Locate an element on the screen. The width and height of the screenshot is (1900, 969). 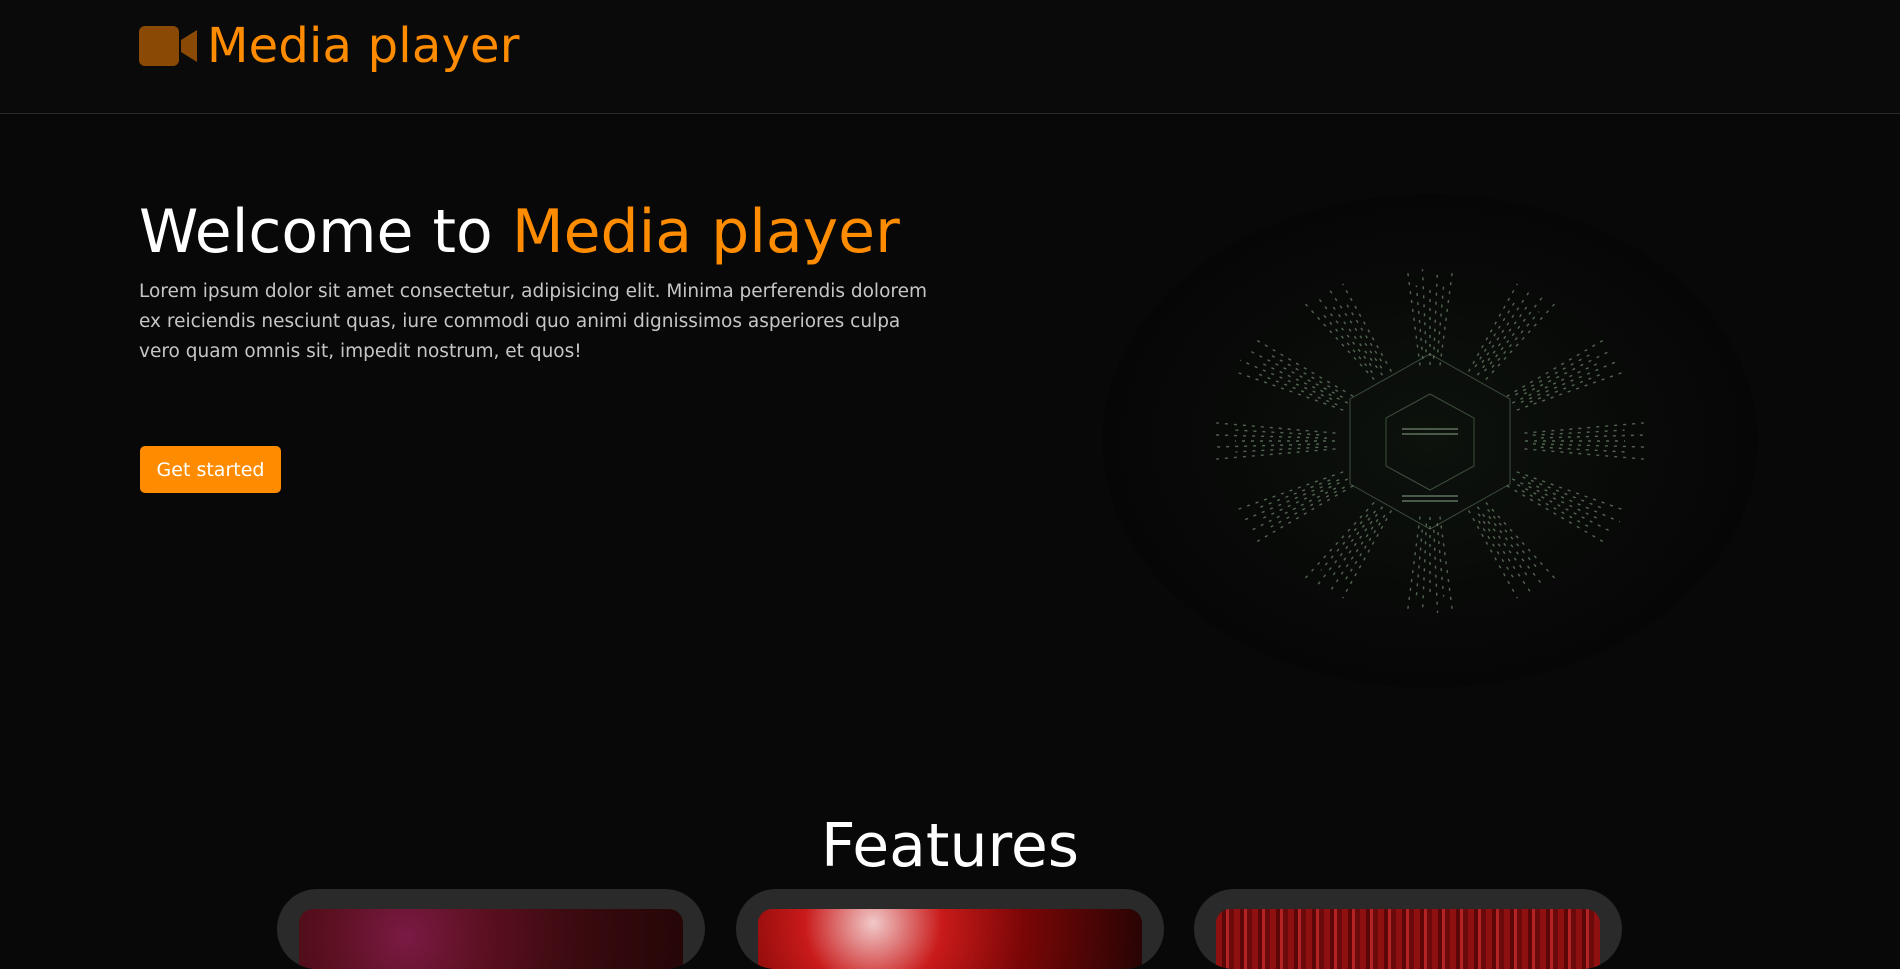
red-light-streak-image is located at coordinates (950, 939).